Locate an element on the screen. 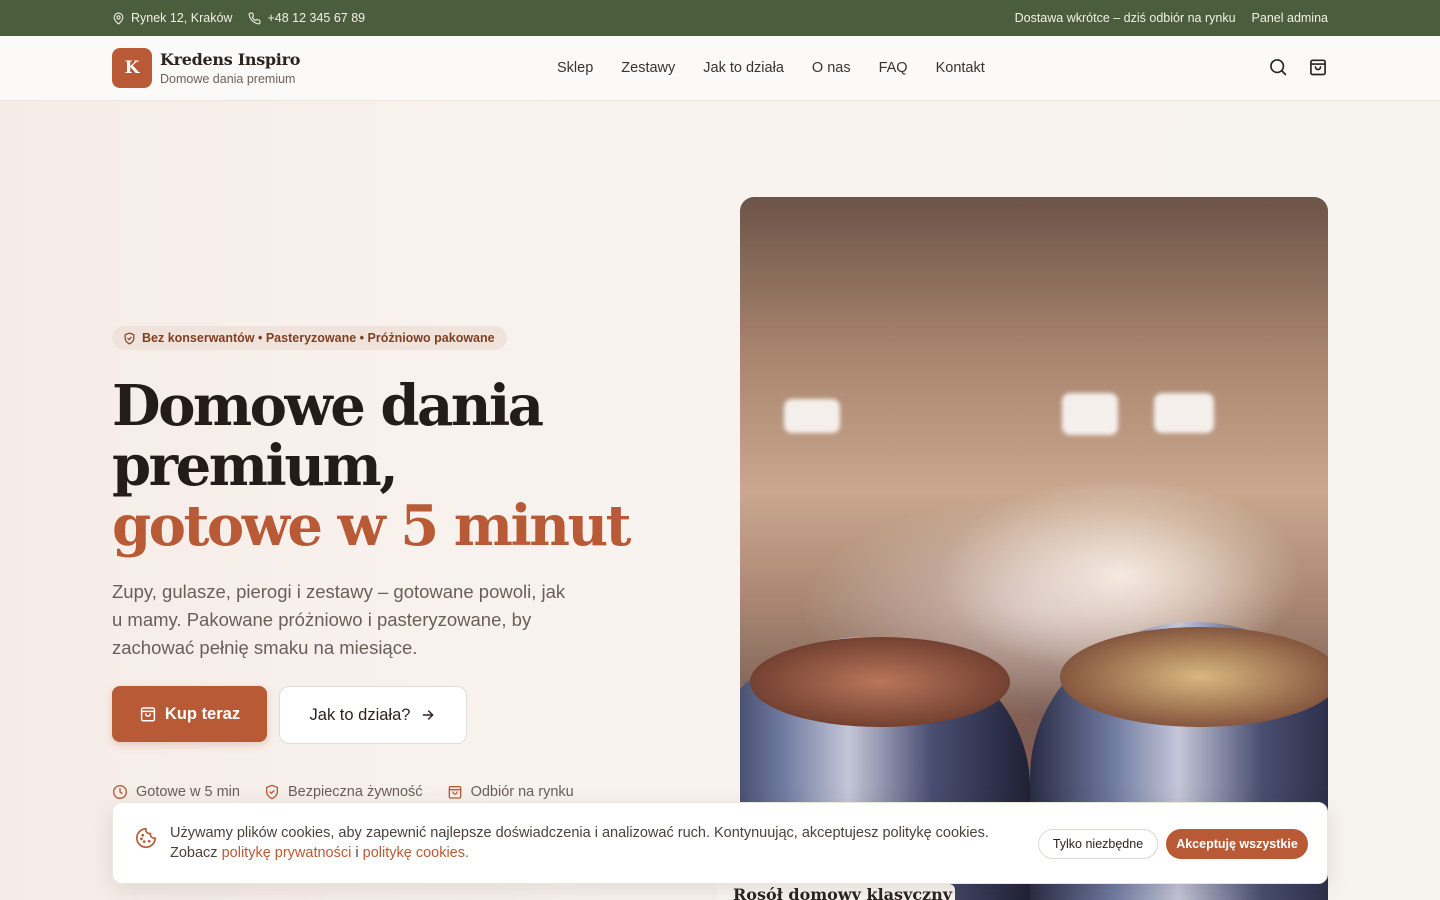  cookie-period: . is located at coordinates (467, 853).